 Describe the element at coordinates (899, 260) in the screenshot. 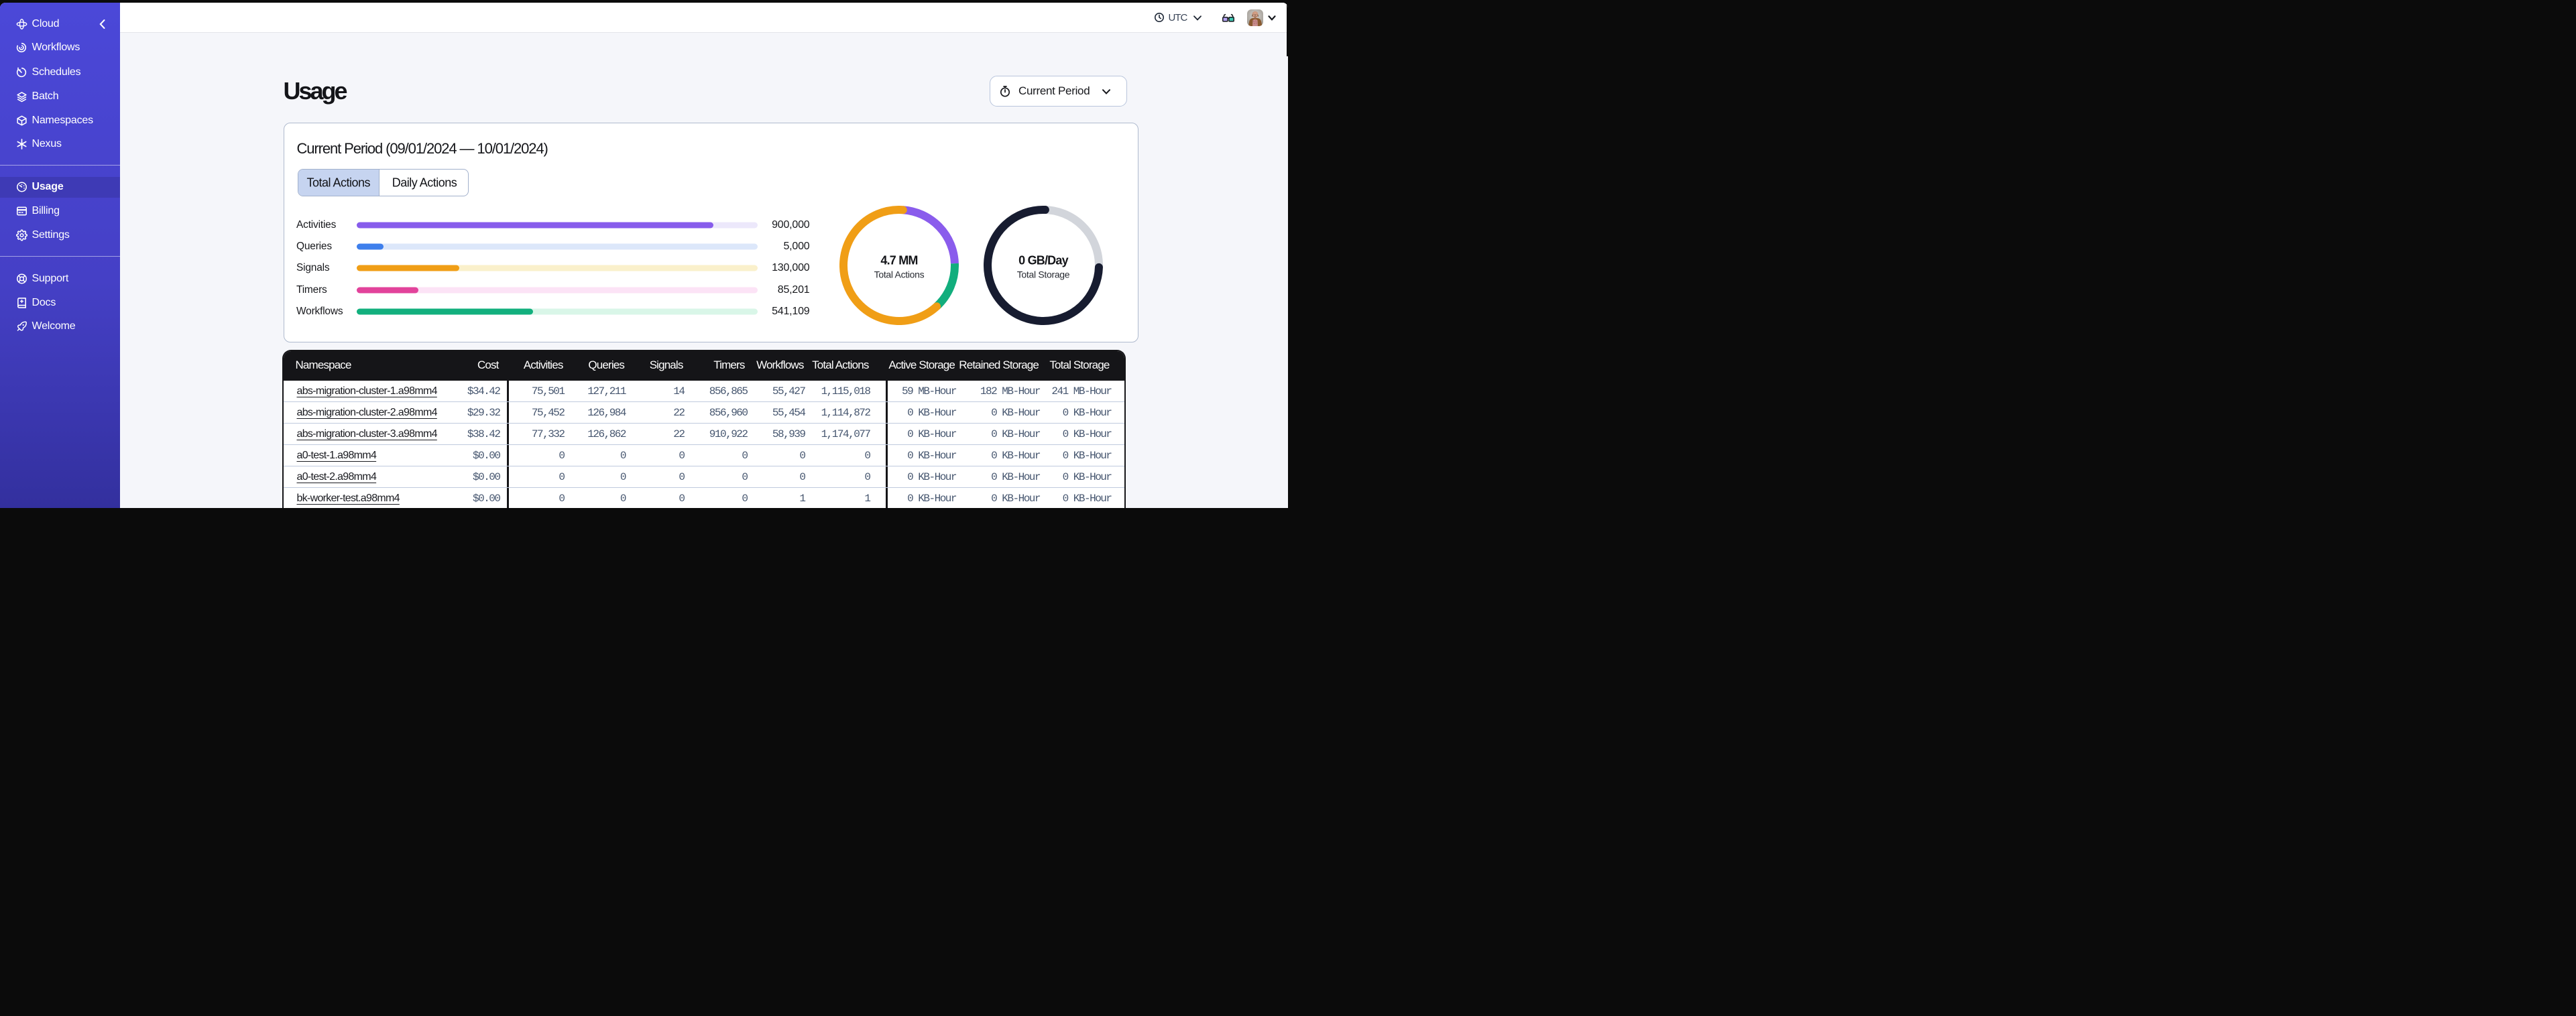

I see `svg-text: 4.7 MM` at that location.